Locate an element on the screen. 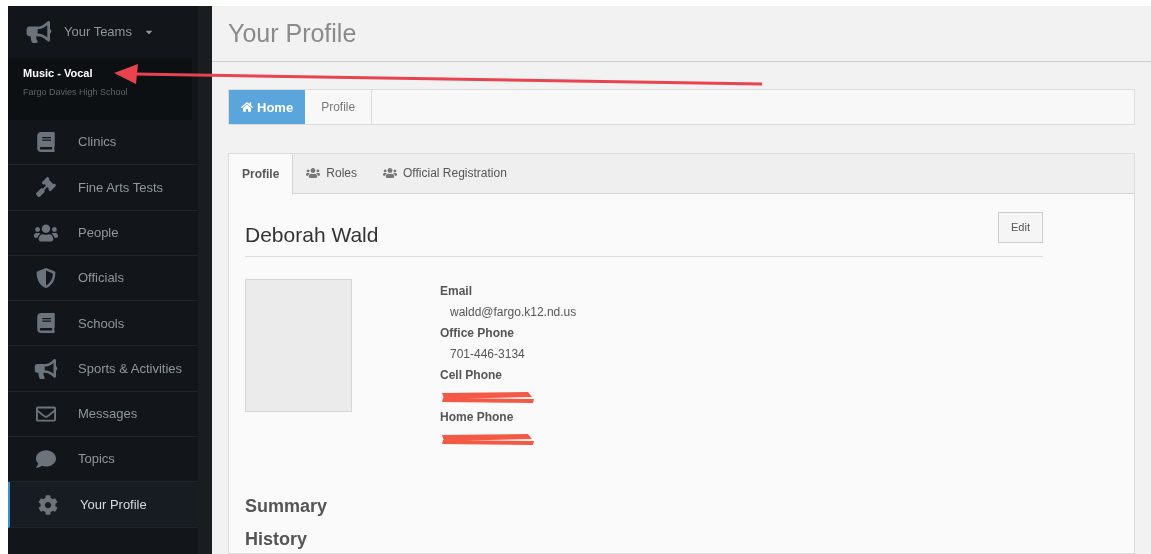  page-title: Your Profile is located at coordinates (292, 33).